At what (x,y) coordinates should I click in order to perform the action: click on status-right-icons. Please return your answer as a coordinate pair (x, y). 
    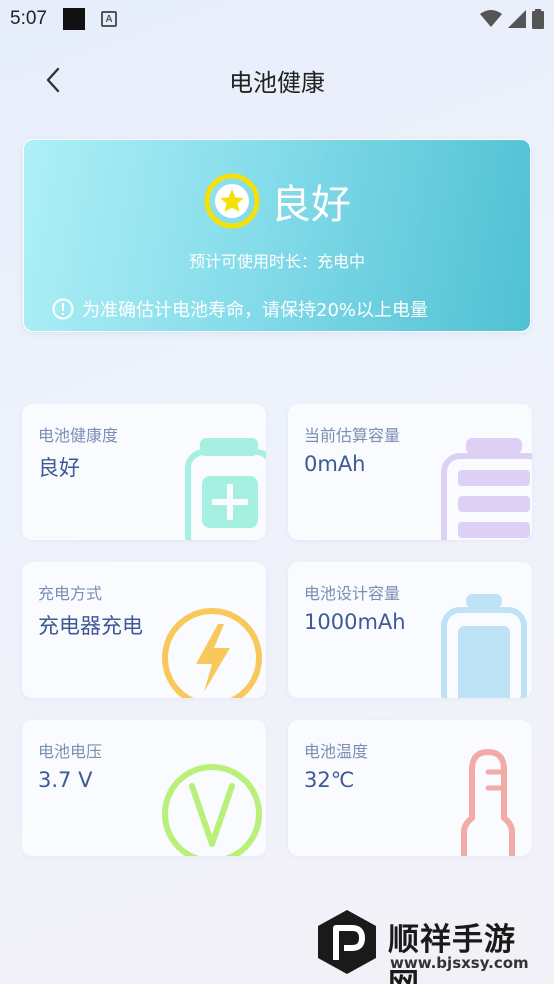
    Looking at the image, I should click on (512, 19).